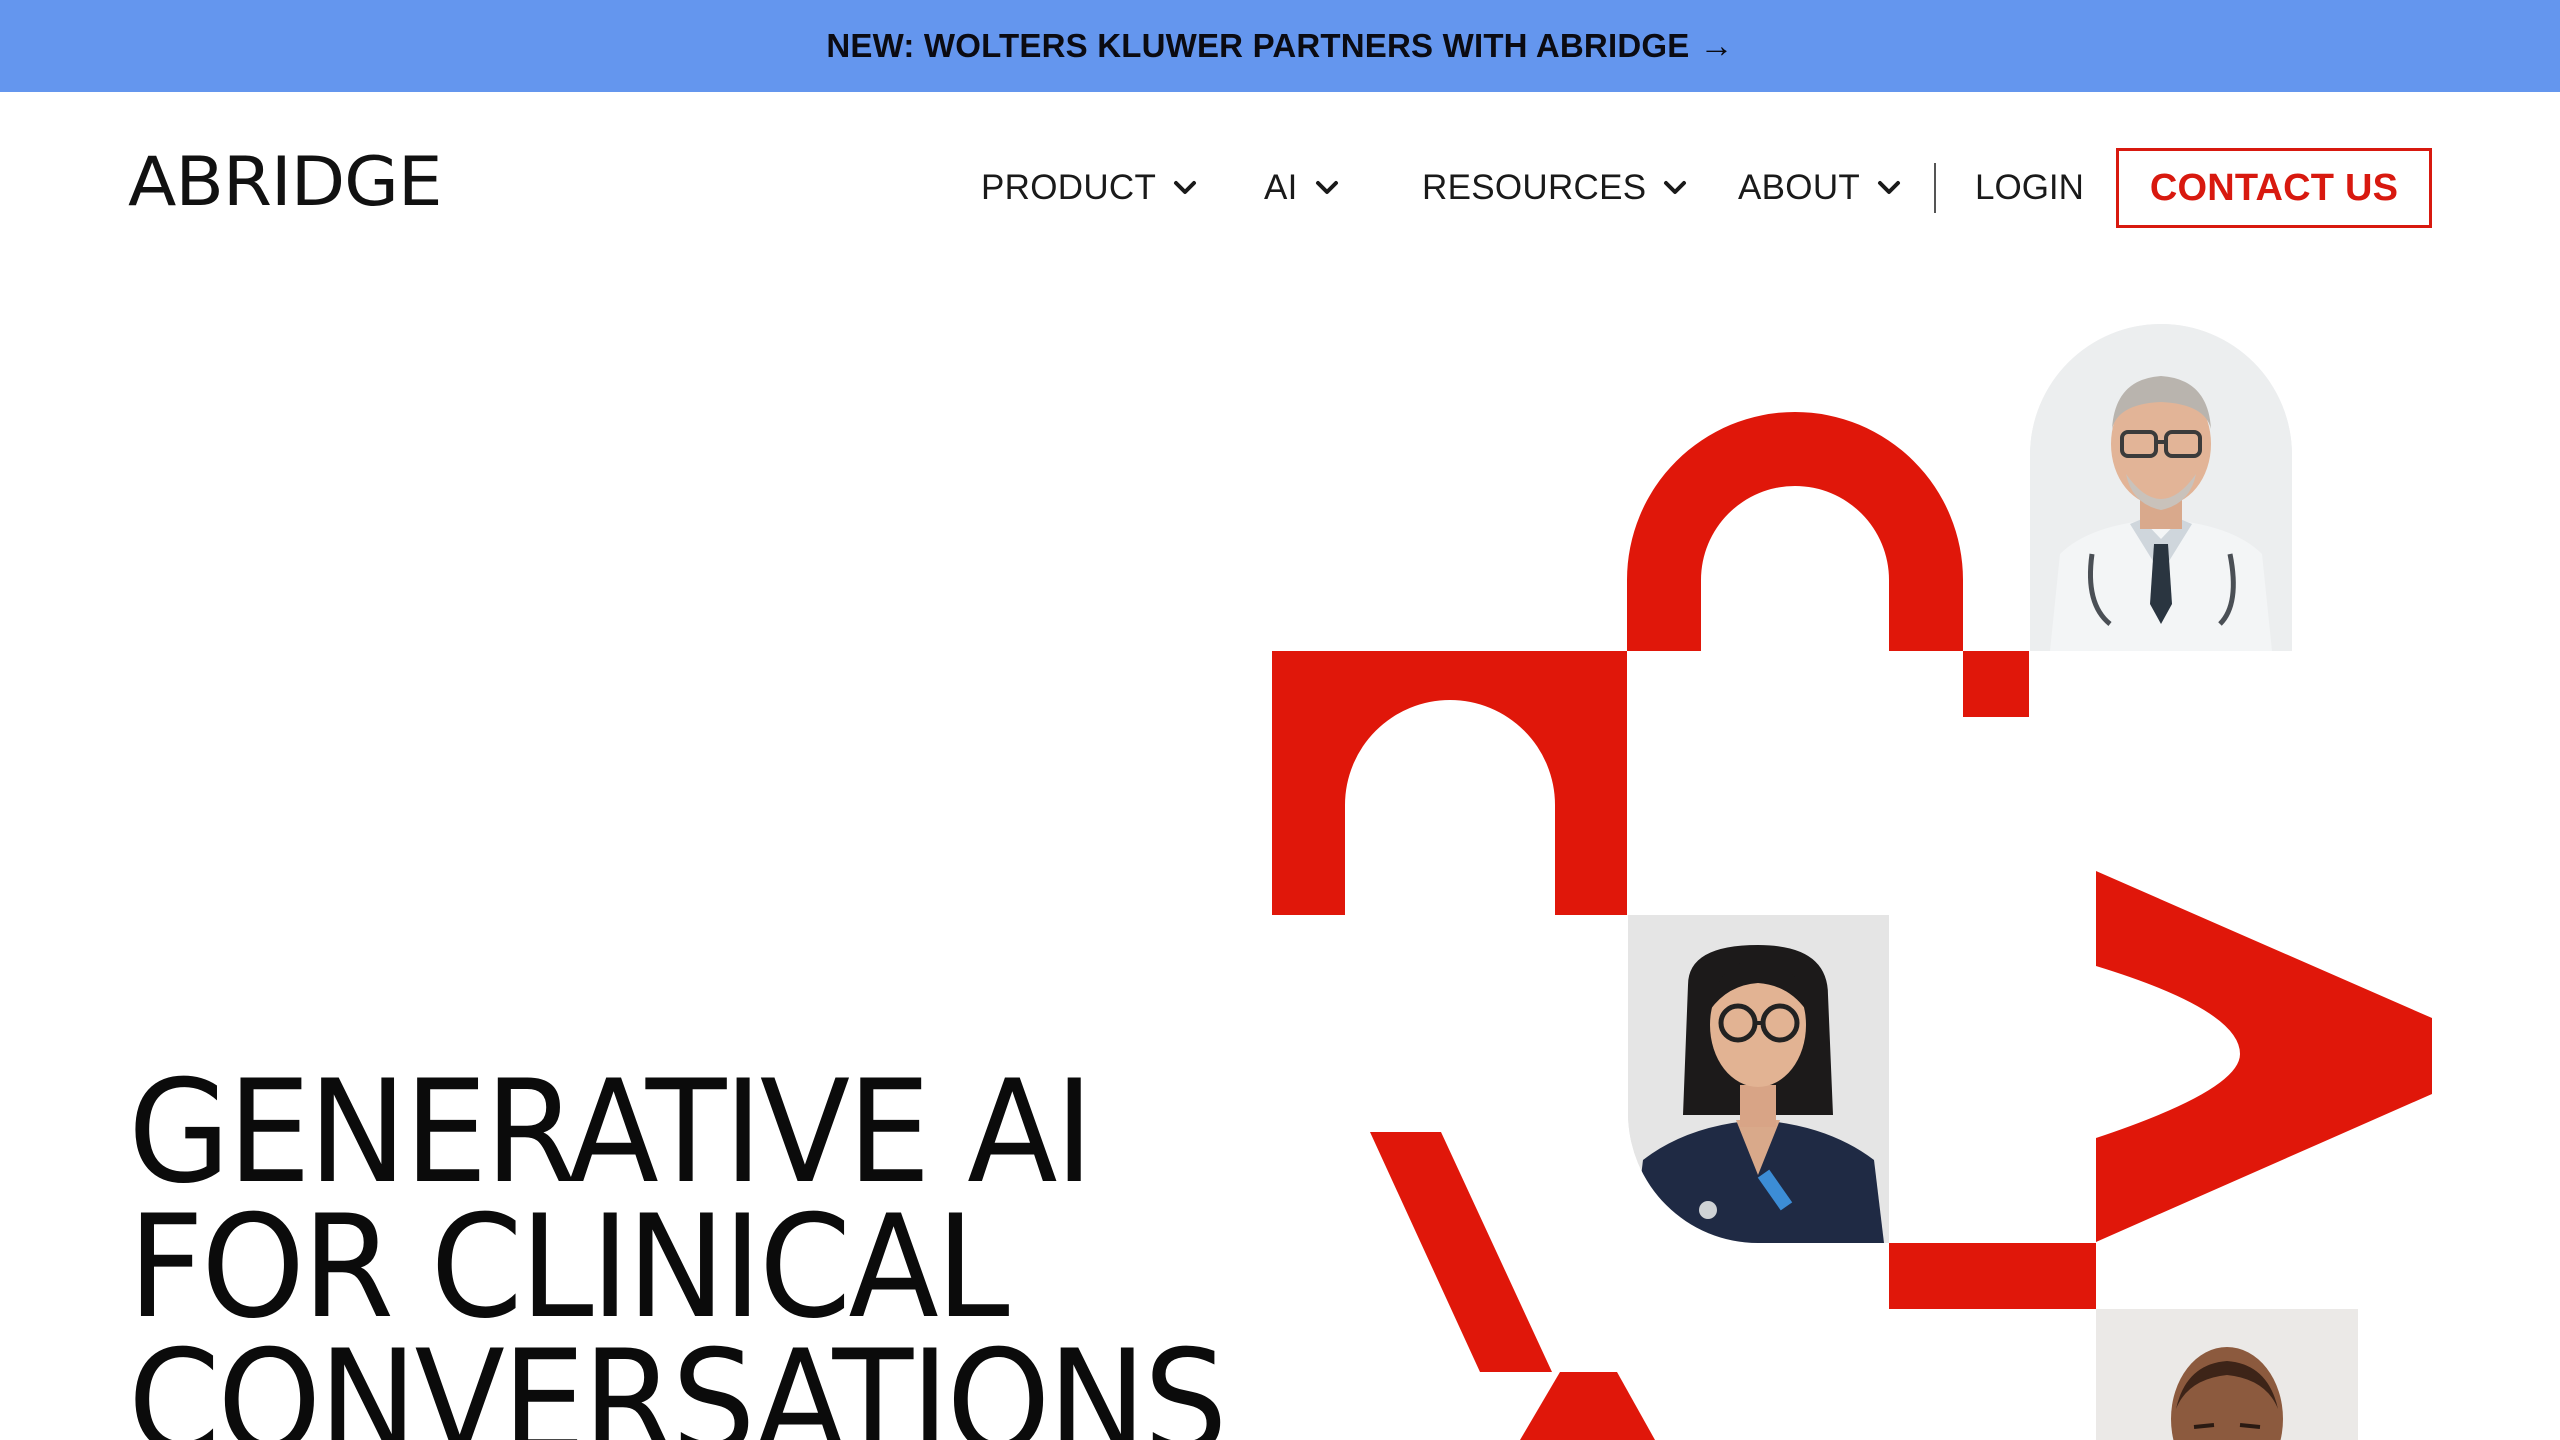 This screenshot has width=2560, height=1440. I want to click on hero-headline-line-1: GENERATIVE AI, so click(611, 1132).